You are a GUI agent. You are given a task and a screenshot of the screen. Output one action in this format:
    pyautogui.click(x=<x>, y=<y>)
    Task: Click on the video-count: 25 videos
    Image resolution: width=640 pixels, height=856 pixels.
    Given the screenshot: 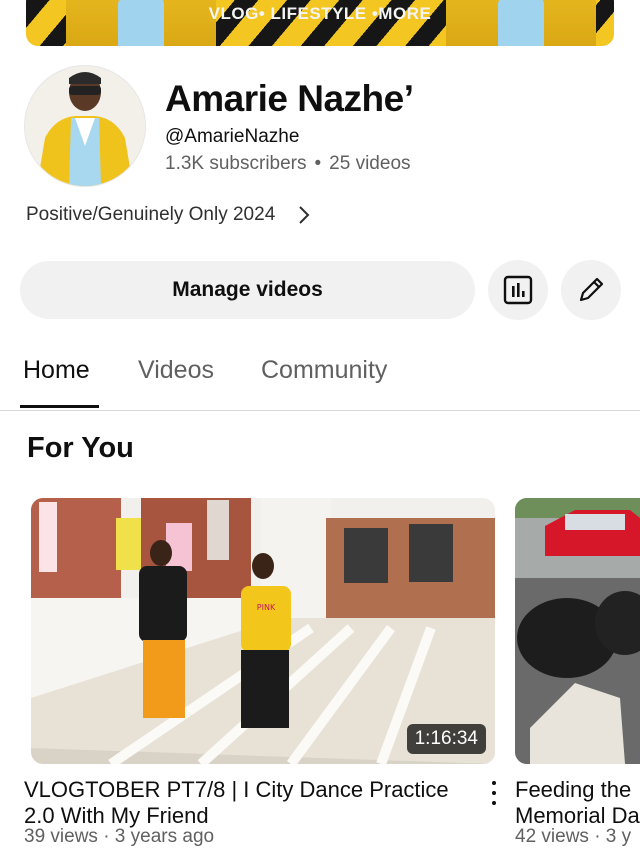 What is the action you would take?
    pyautogui.click(x=370, y=163)
    